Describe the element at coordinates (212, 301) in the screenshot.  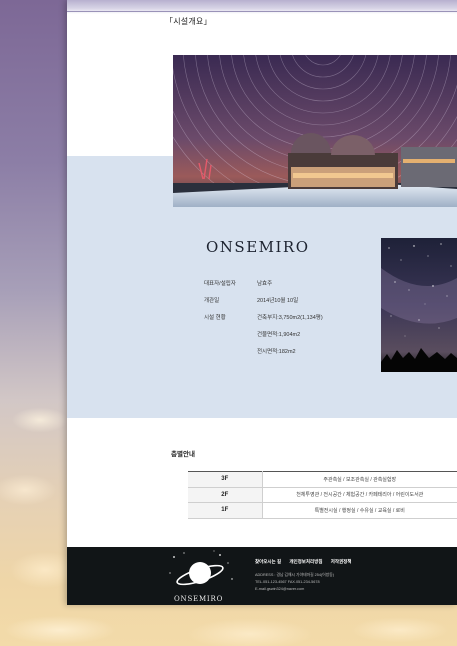
I see `info-label-opening: 개관일` at that location.